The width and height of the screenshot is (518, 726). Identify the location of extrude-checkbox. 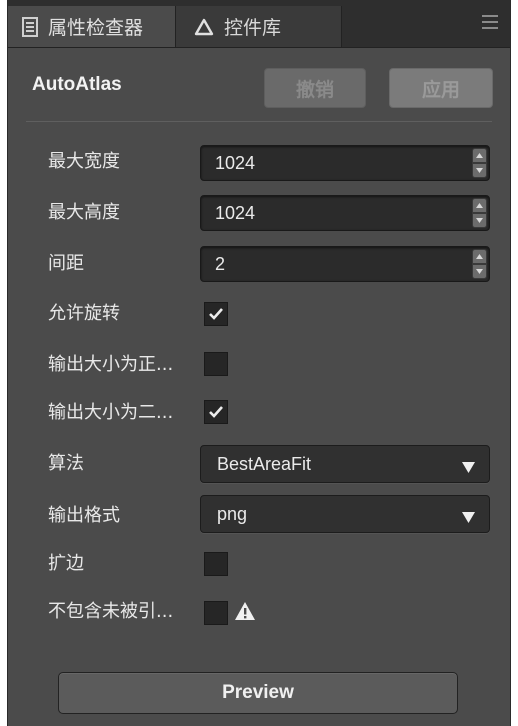
(216, 564).